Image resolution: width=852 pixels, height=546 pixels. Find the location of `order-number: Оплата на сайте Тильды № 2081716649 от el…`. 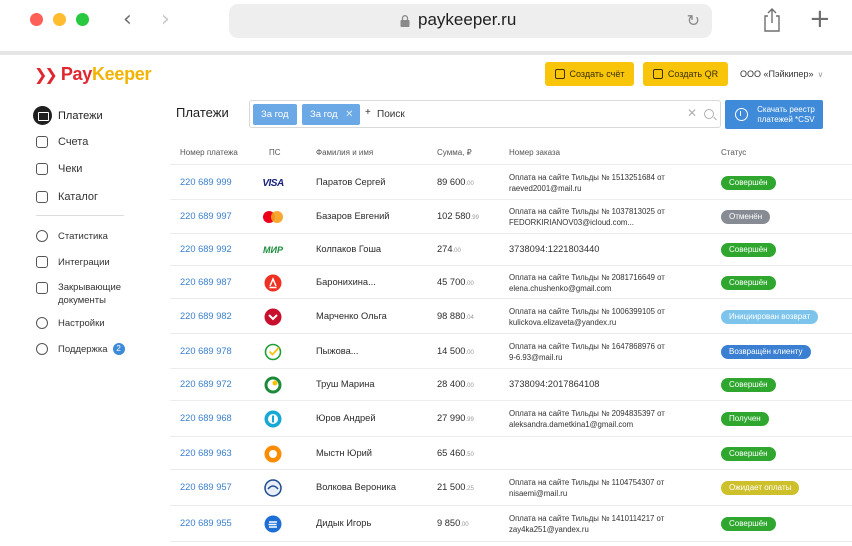

order-number: Оплата на сайте Тильды № 2081716649 от el… is located at coordinates (587, 283).